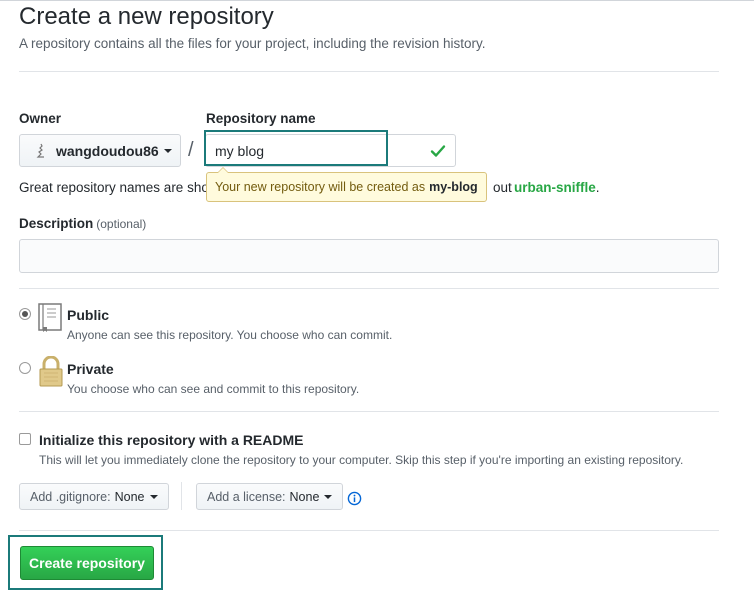 This screenshot has width=754, height=608. What do you see at coordinates (87, 563) in the screenshot?
I see `create-repository-button: Create repository` at bounding box center [87, 563].